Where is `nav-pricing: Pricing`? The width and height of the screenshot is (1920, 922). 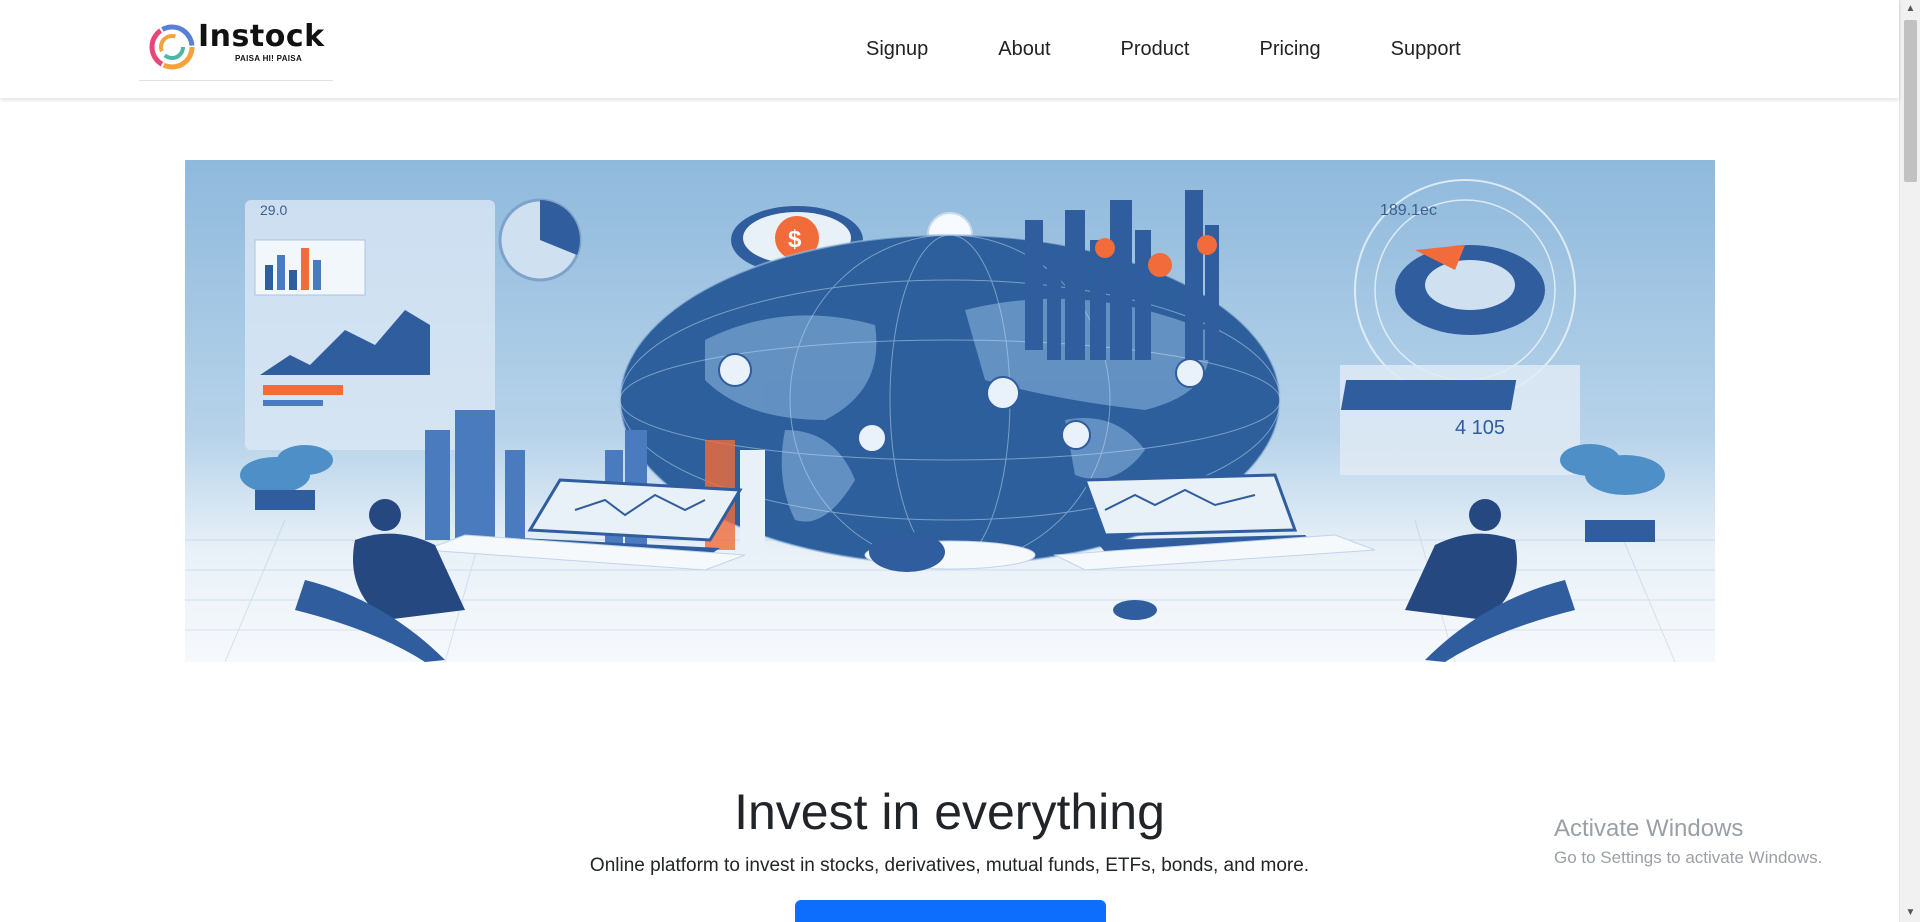 nav-pricing: Pricing is located at coordinates (1289, 49).